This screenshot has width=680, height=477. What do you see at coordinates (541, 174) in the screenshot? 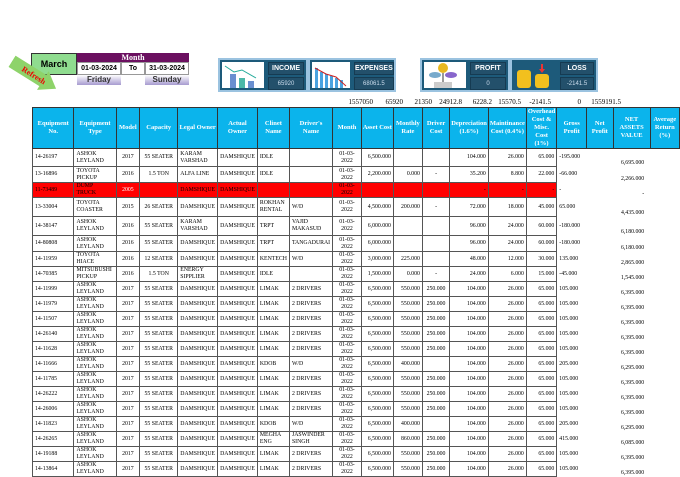
I see `cell-overhead-cost: 22.000` at bounding box center [541, 174].